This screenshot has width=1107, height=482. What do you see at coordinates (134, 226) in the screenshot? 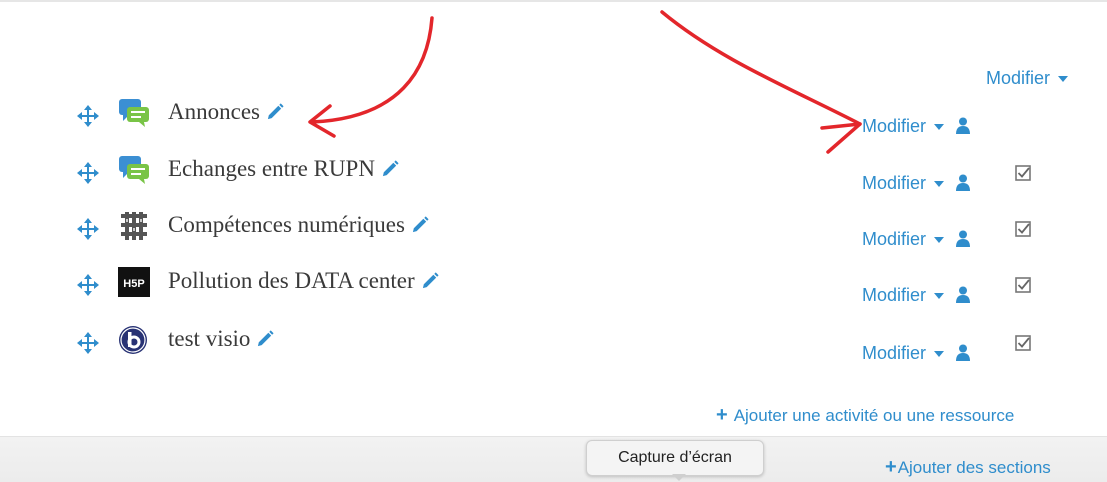
I see `glossary-icon` at bounding box center [134, 226].